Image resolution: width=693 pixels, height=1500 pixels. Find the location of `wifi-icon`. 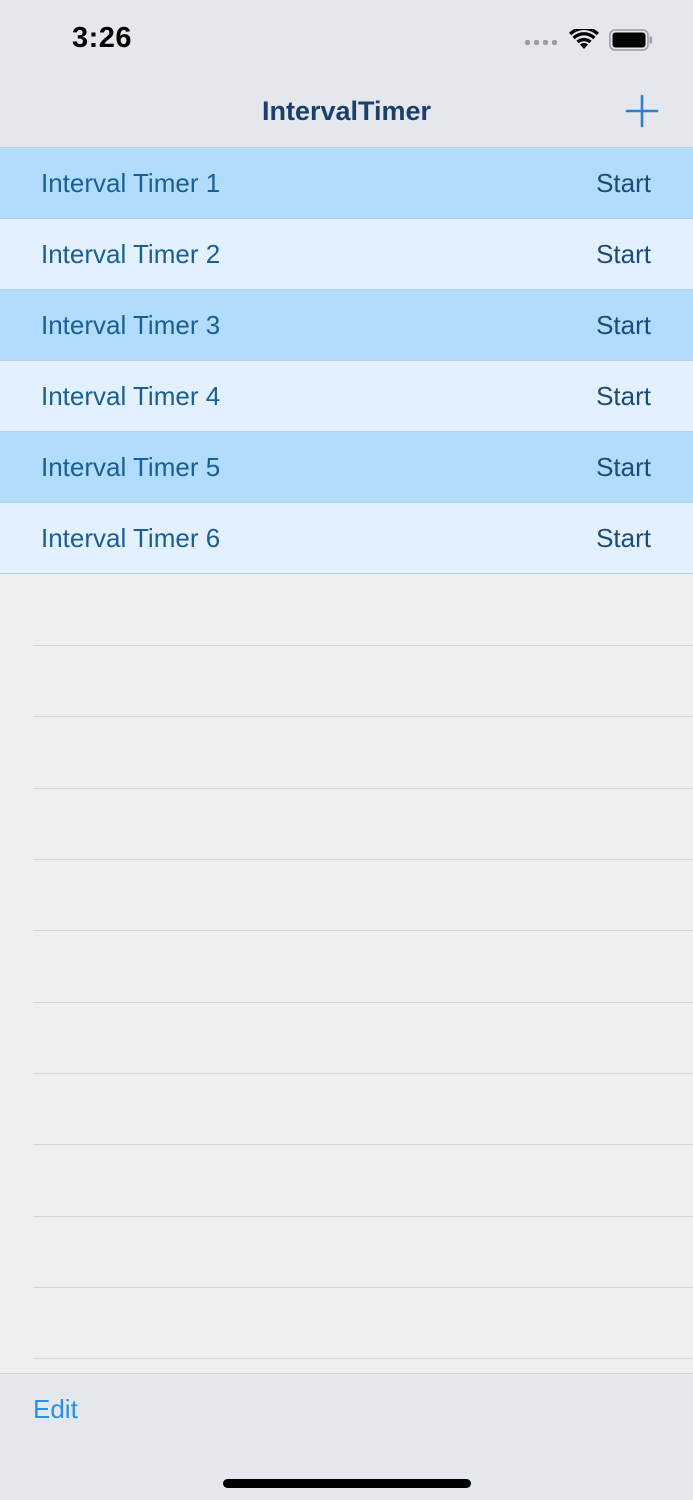

wifi-icon is located at coordinates (584, 39).